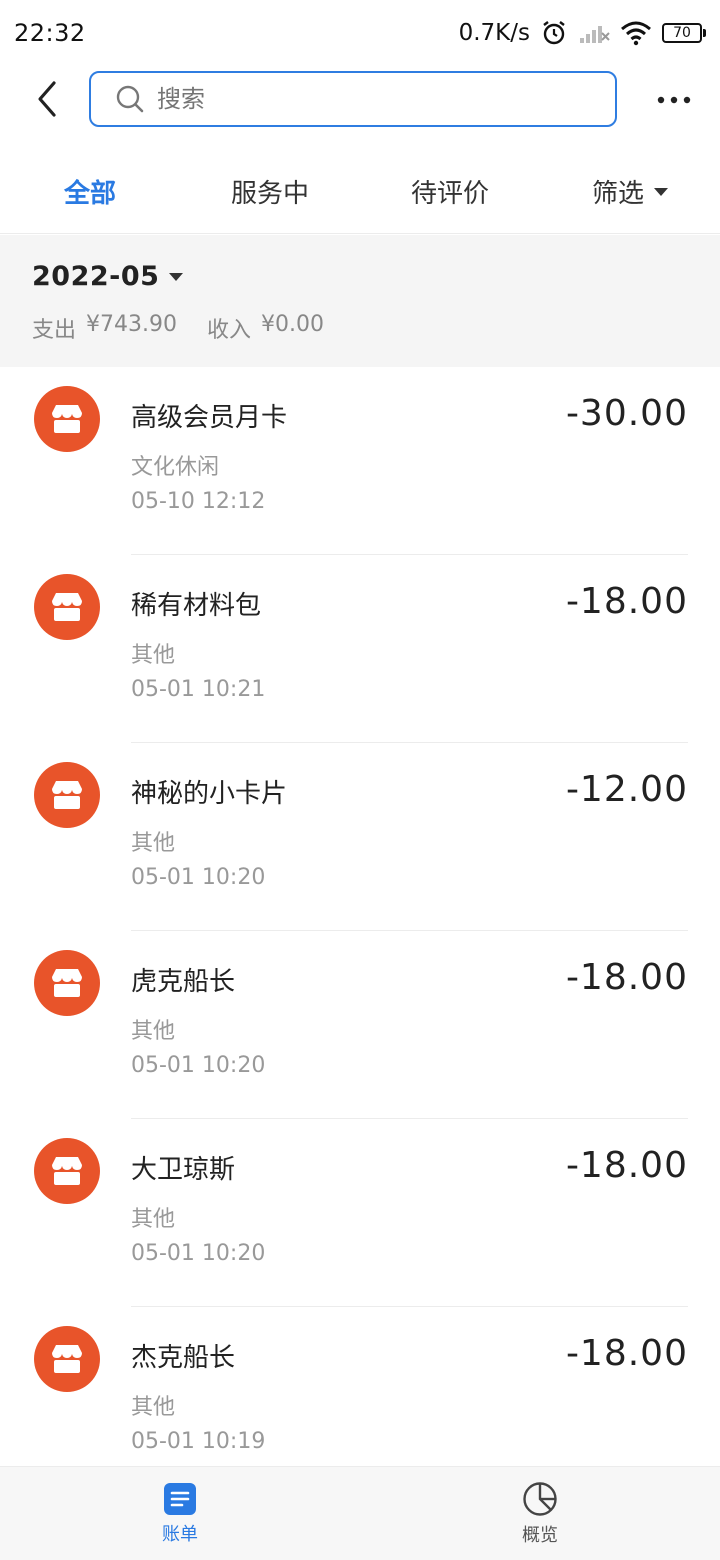  I want to click on tab-filter: 筛选, so click(630, 191).